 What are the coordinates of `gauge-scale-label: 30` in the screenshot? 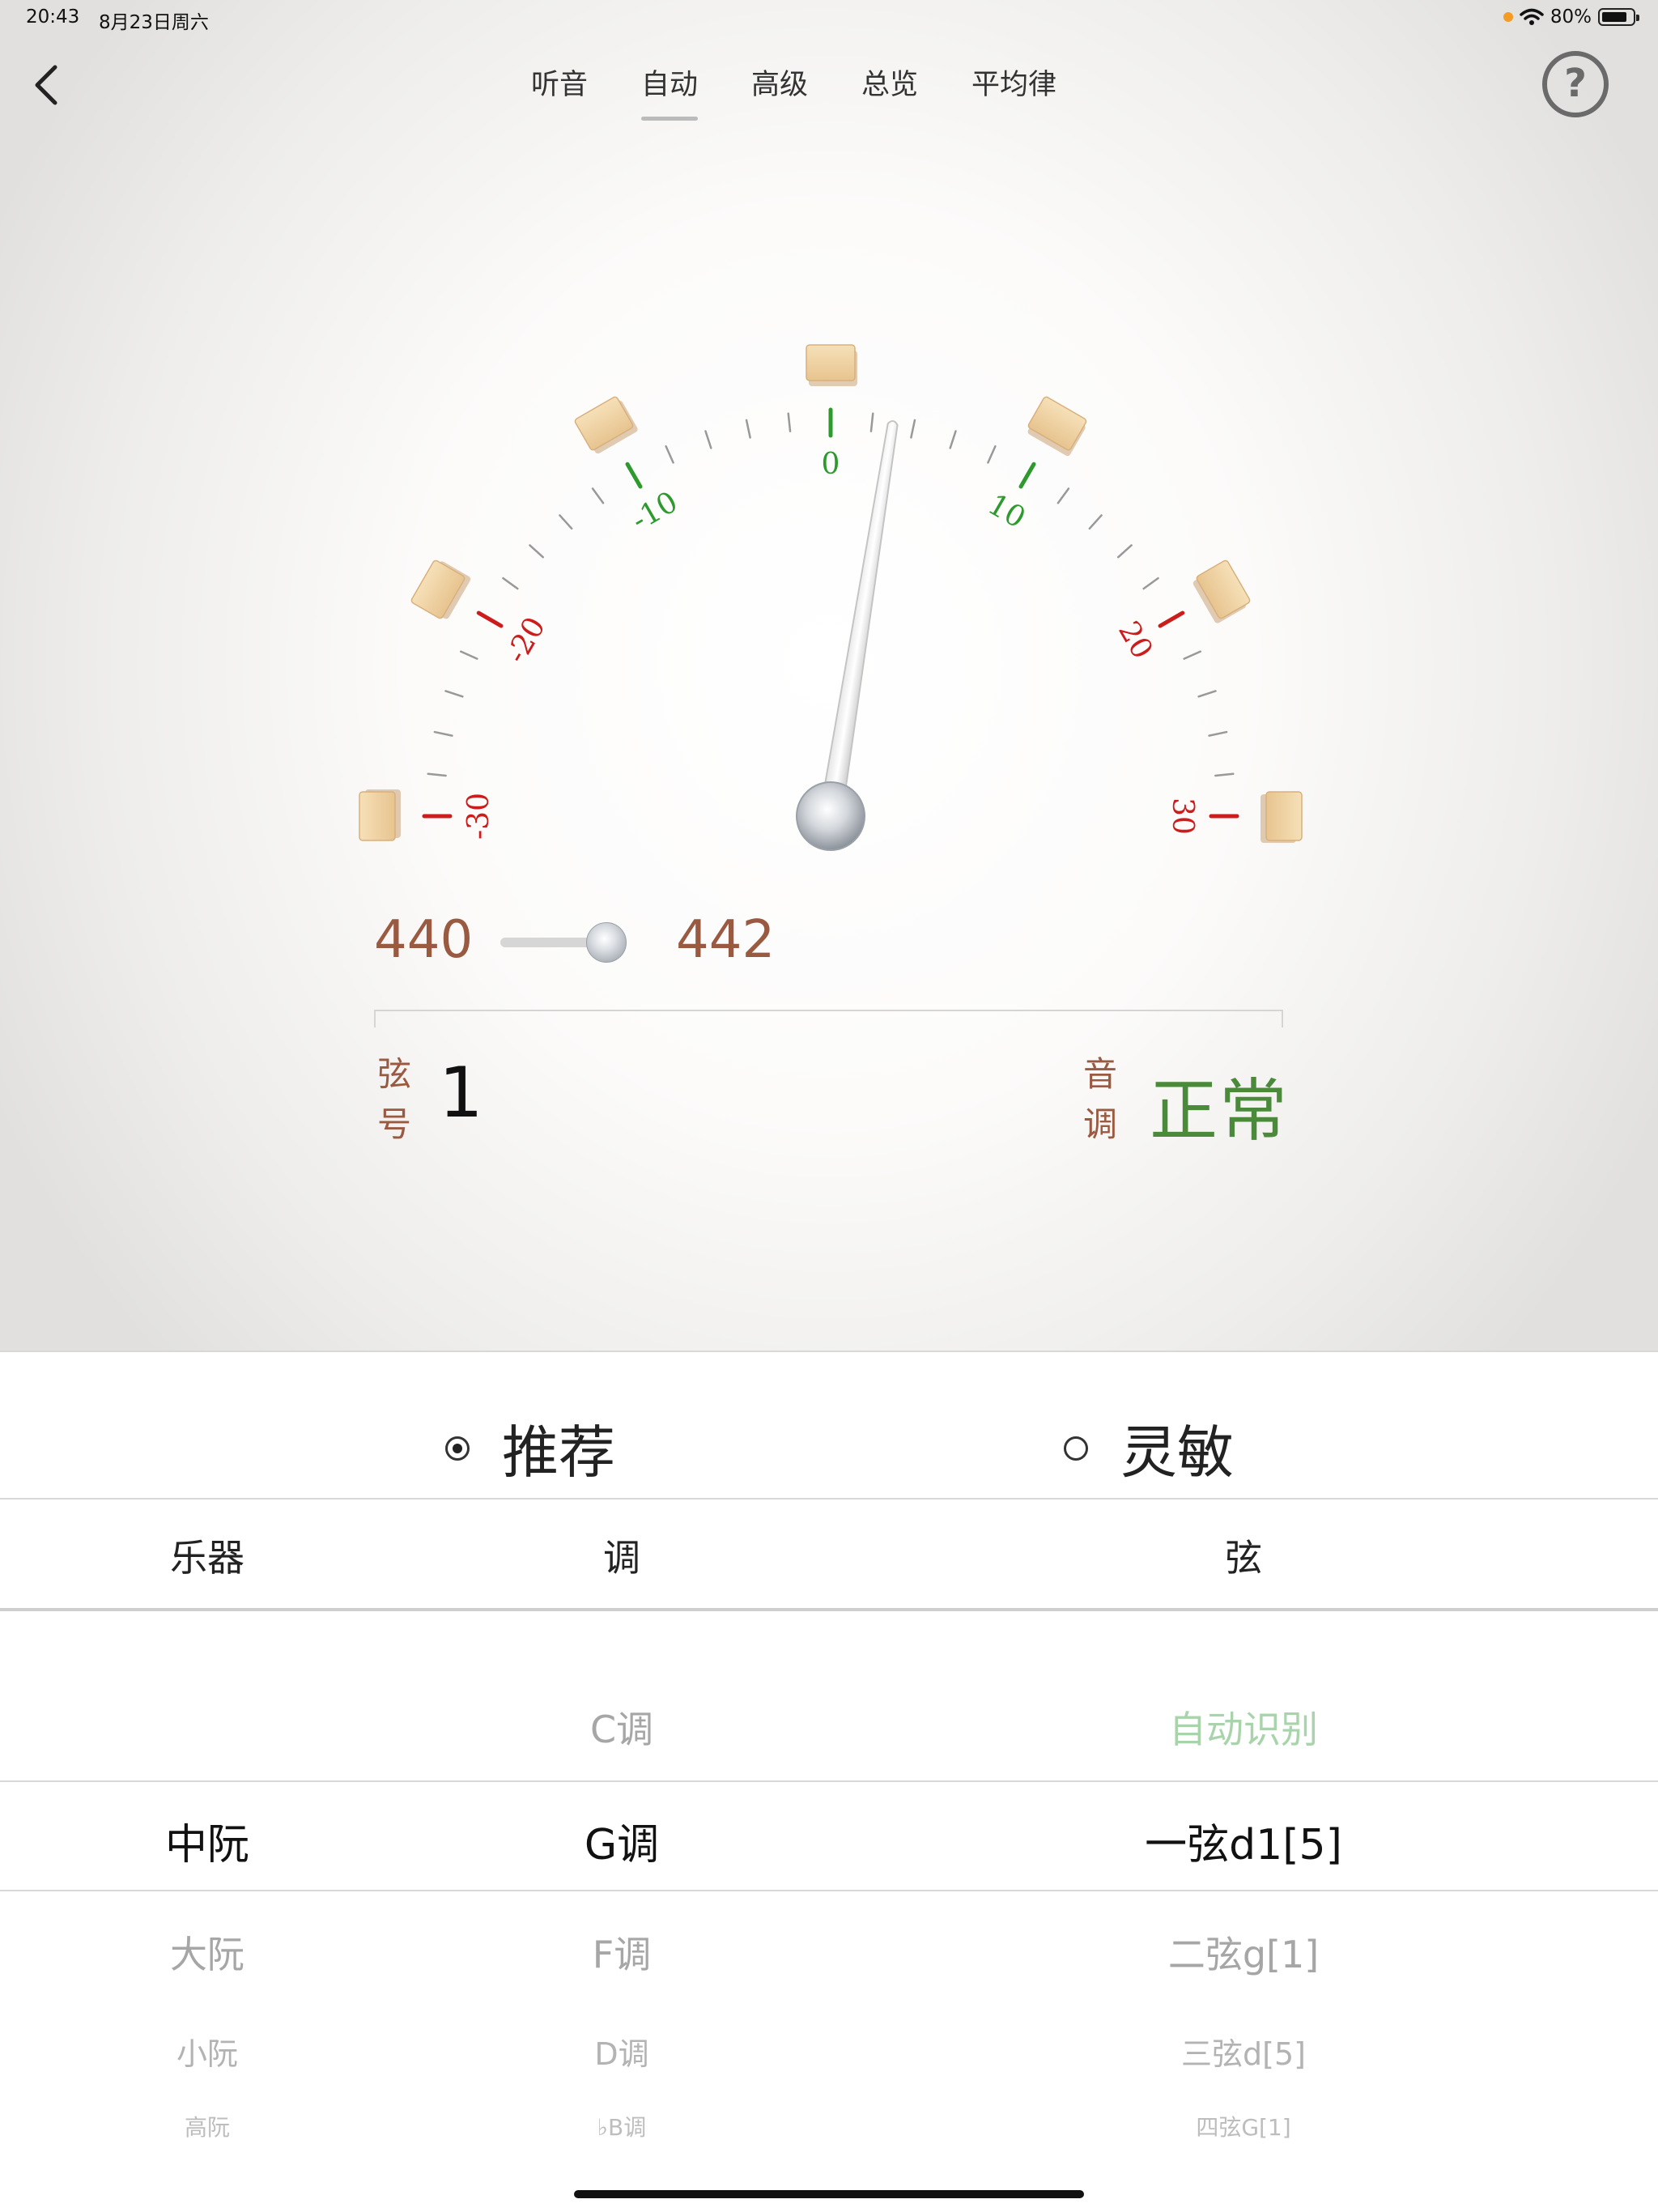 It's located at (1182, 816).